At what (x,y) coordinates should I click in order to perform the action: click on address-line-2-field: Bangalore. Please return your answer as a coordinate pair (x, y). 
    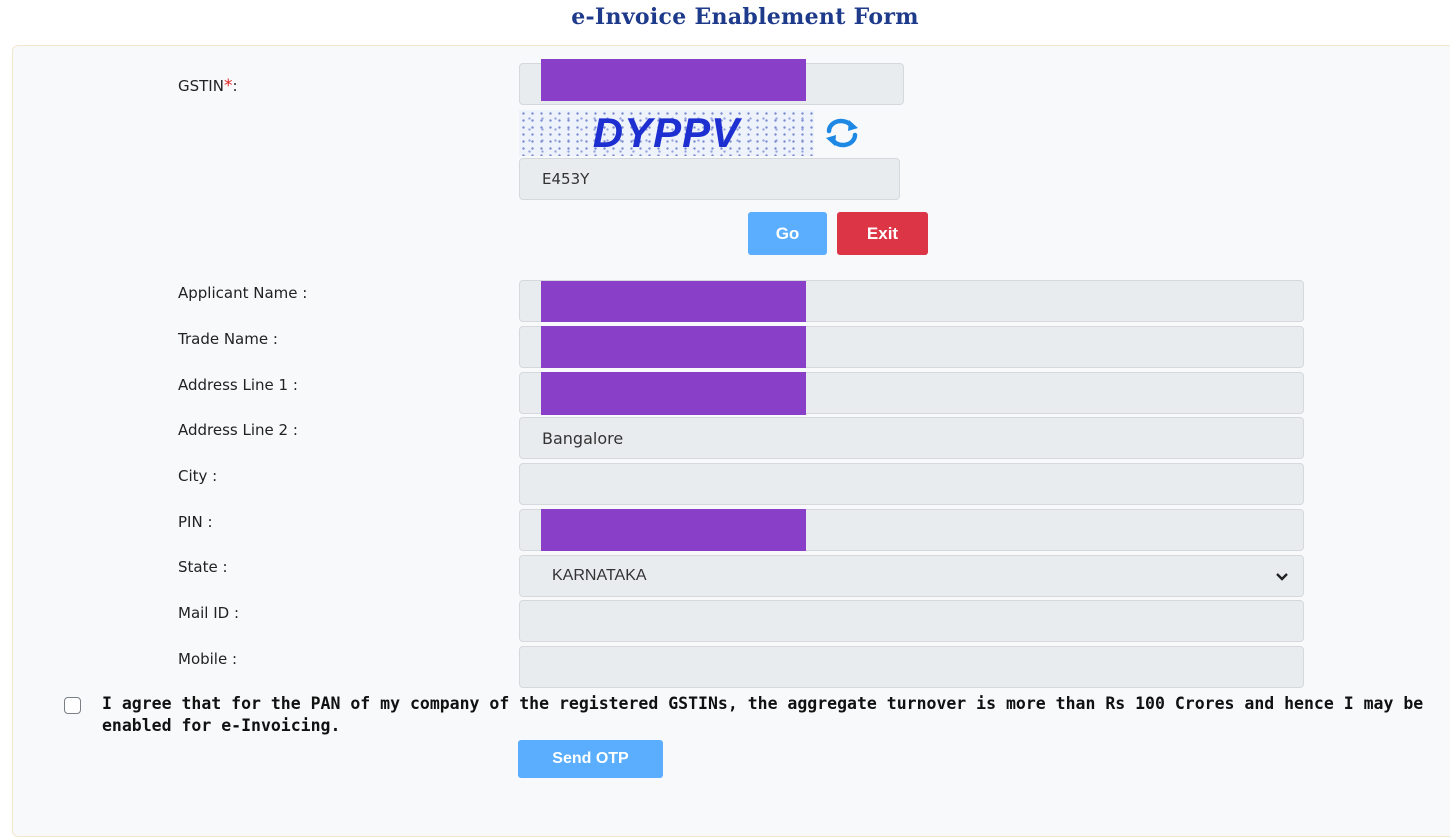
    Looking at the image, I should click on (911, 438).